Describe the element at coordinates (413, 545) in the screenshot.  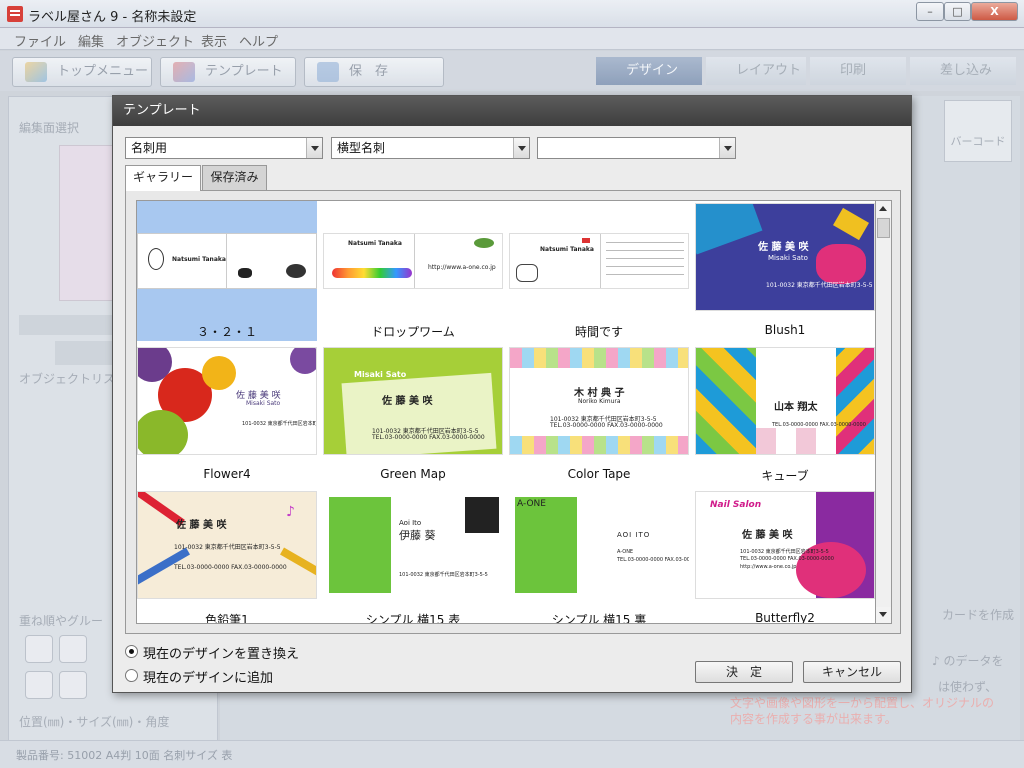
I see `template-thumbnail: Aoi Ito 伊藤 葵 101-0032 東京都千代田区岩本町3-5-5` at that location.